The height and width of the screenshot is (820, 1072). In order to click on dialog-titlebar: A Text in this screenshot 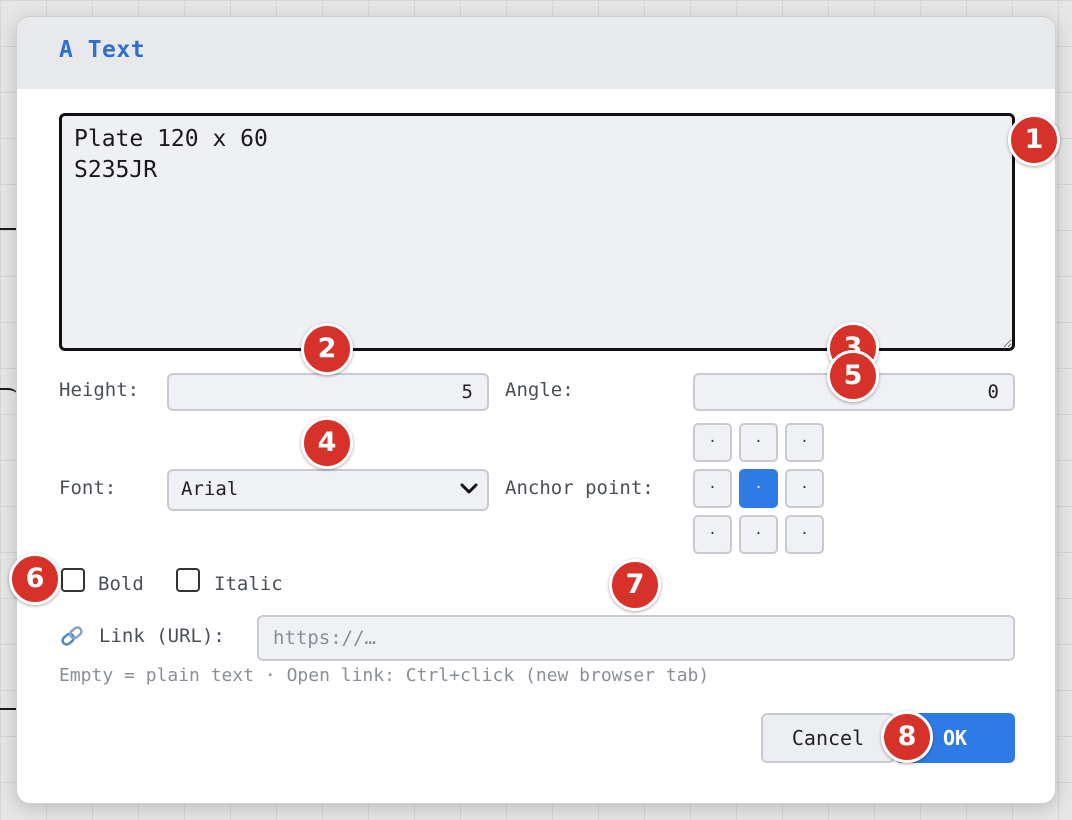, I will do `click(536, 53)`.